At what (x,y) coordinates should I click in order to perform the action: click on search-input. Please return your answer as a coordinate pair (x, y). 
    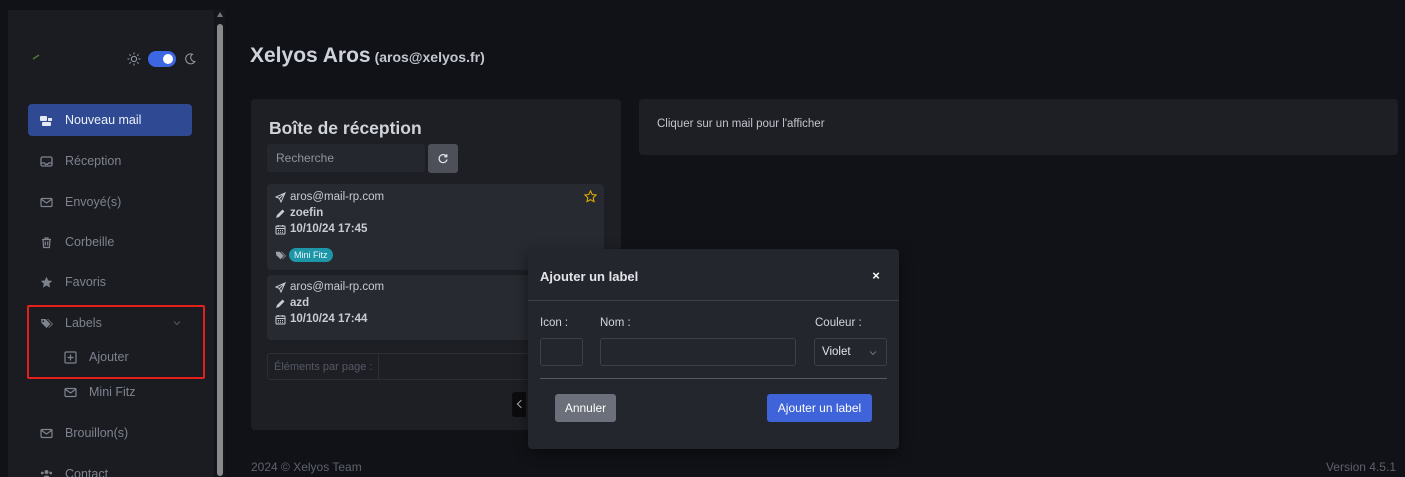
    Looking at the image, I should click on (346, 158).